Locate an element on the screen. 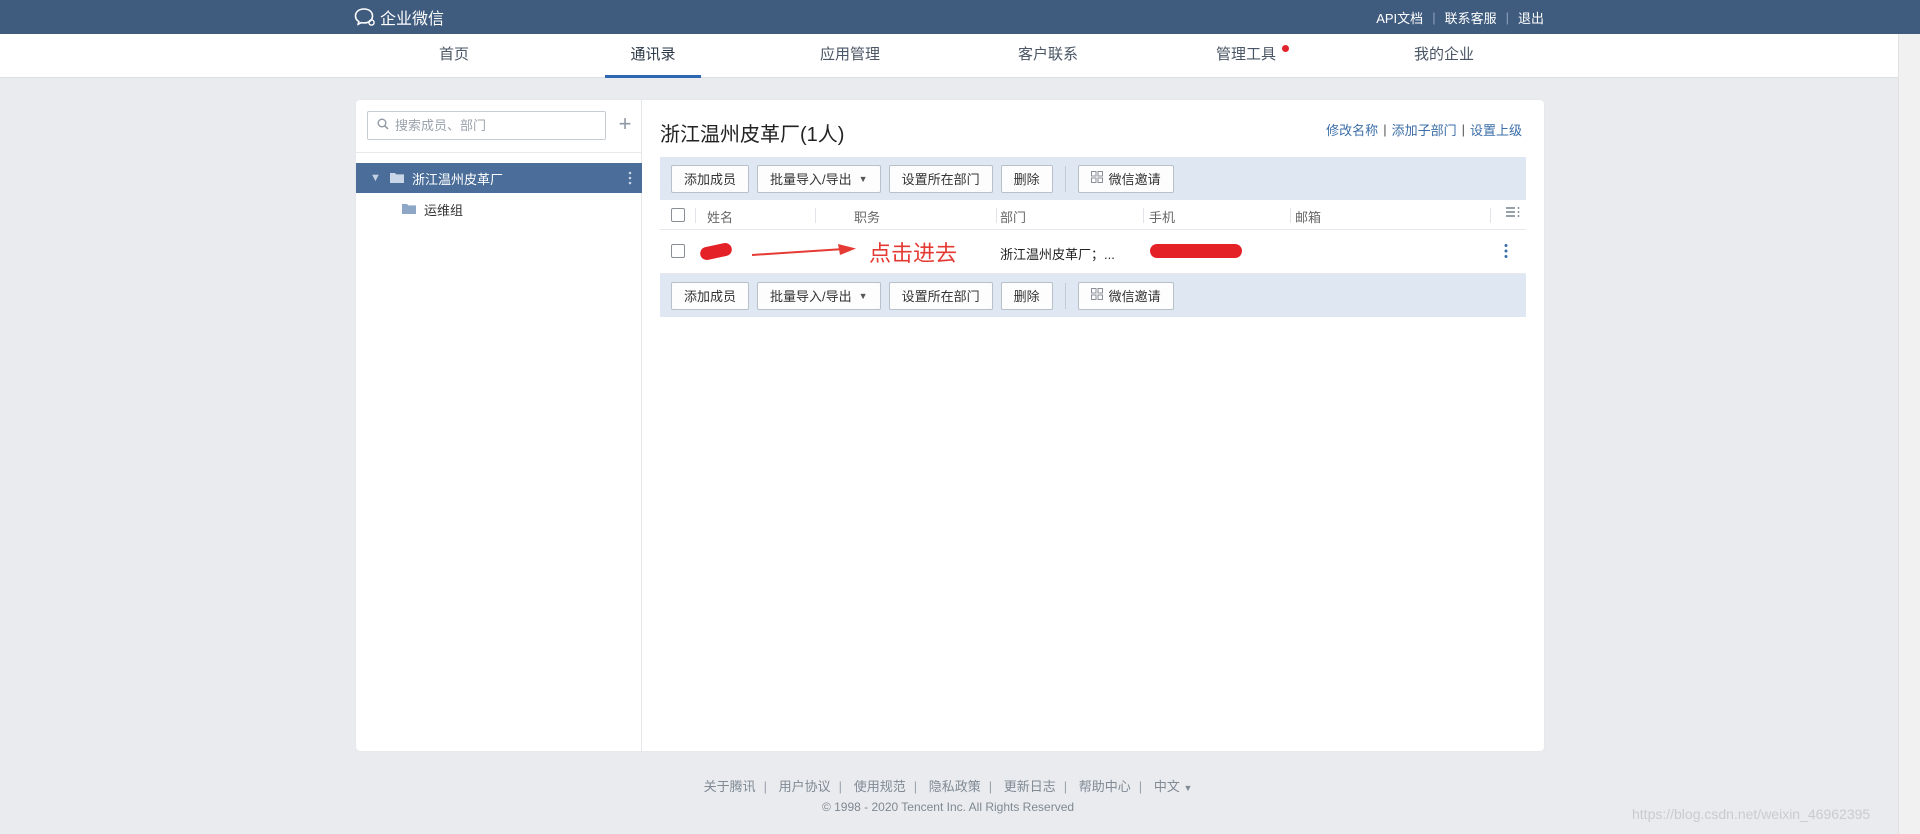  tree-node-label: 运维组 is located at coordinates (444, 210).